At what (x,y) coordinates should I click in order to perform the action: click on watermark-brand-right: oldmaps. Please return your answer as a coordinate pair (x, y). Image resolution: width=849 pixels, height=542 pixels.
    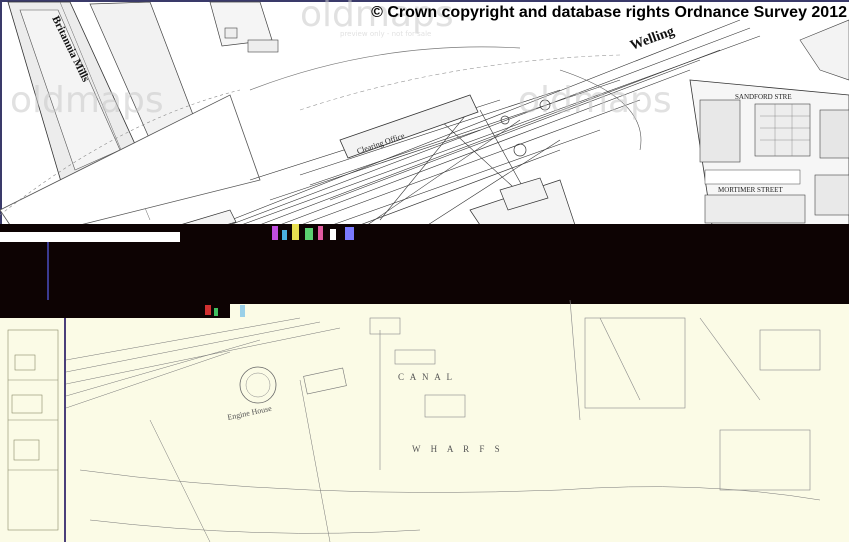
    Looking at the image, I should click on (595, 100).